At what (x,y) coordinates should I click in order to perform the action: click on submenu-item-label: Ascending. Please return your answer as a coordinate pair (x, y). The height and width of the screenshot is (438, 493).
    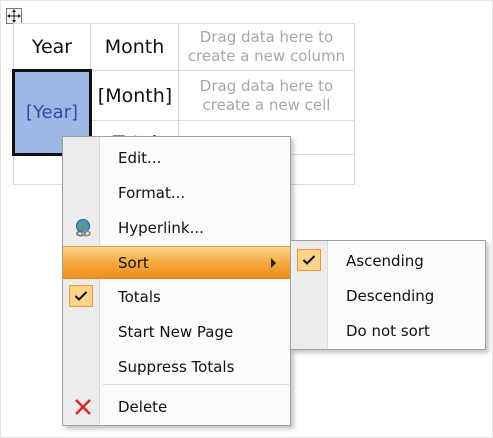
    Looking at the image, I should click on (385, 261).